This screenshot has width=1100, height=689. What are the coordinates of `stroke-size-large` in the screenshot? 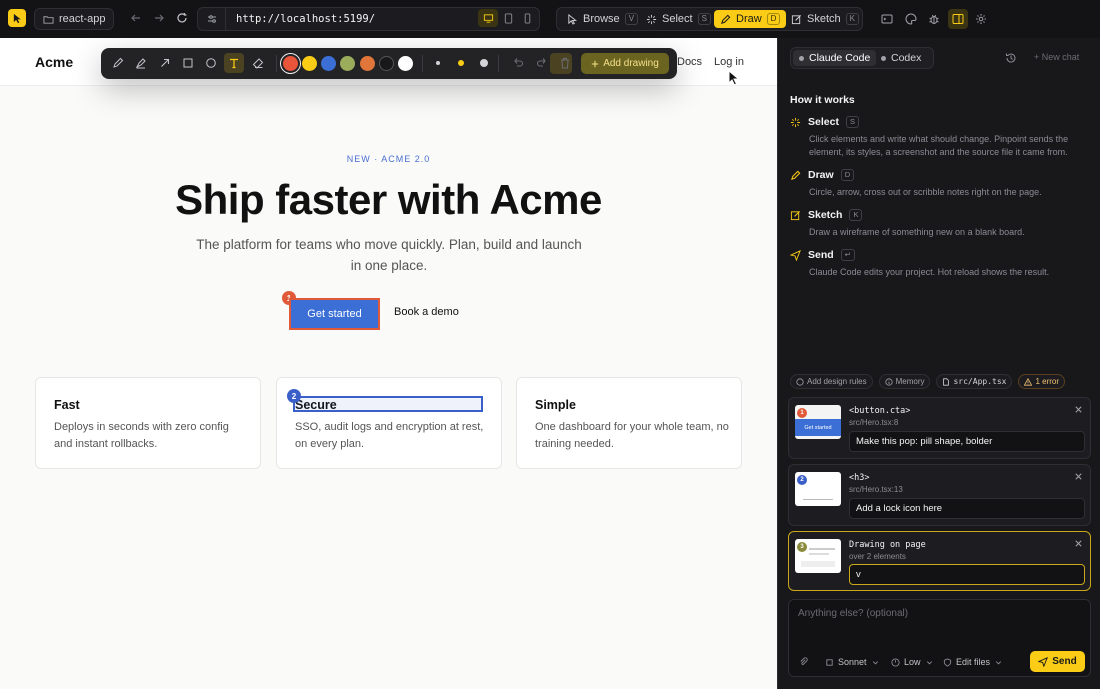 It's located at (484, 63).